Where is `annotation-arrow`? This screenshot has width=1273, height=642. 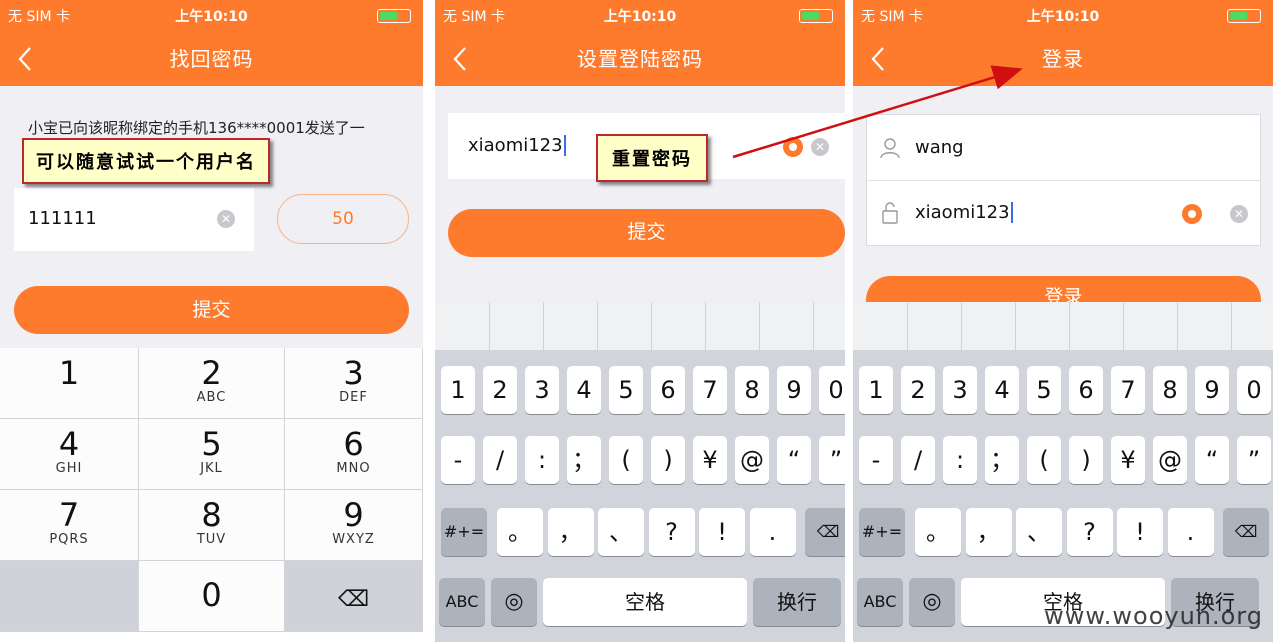
annotation-arrow is located at coordinates (877, 112).